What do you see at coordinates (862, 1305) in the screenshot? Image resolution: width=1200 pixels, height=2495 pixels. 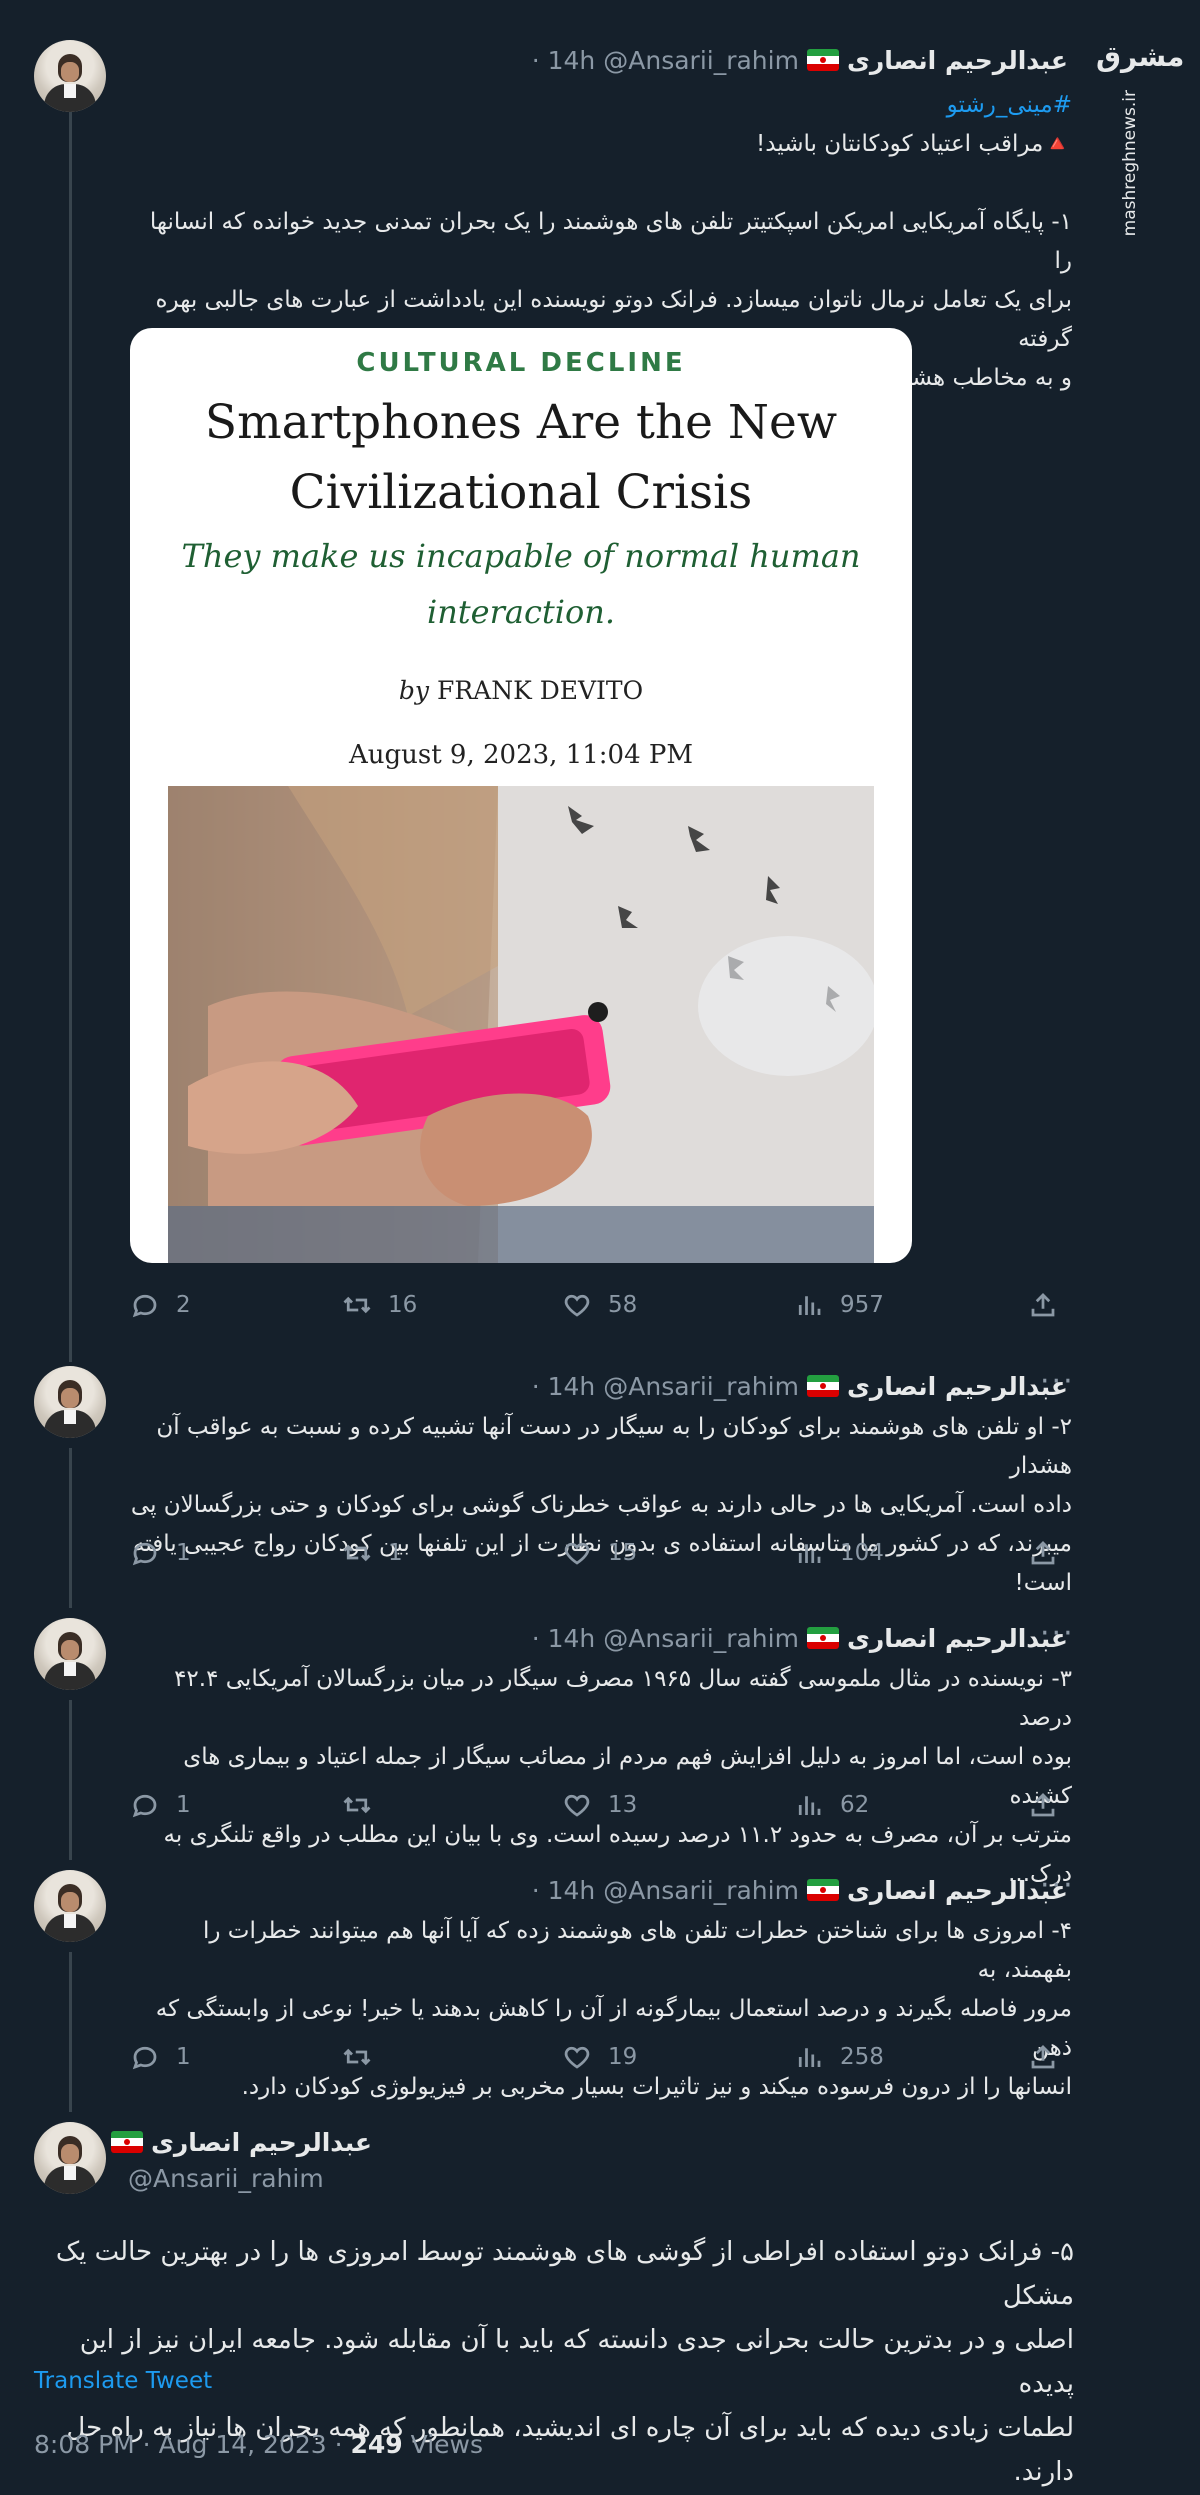 I see `views-count: 957` at bounding box center [862, 1305].